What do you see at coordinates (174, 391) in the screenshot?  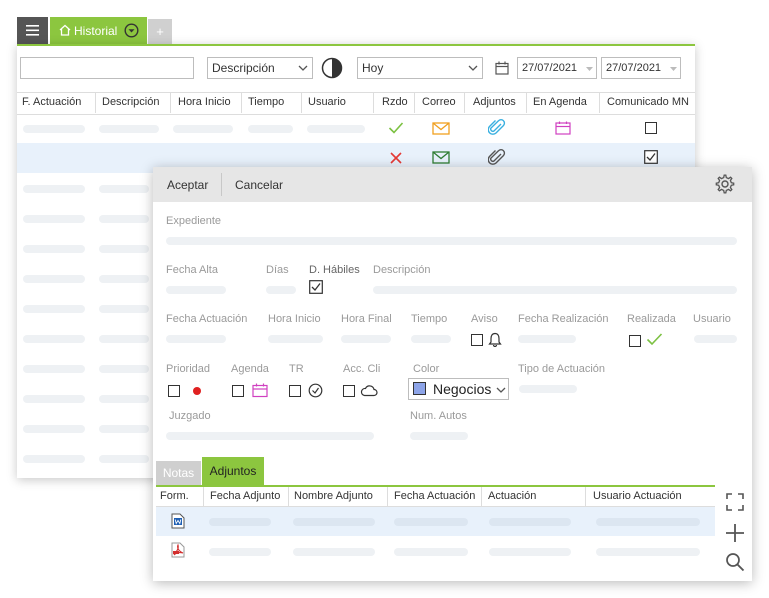 I see `prioridad-checkbox` at bounding box center [174, 391].